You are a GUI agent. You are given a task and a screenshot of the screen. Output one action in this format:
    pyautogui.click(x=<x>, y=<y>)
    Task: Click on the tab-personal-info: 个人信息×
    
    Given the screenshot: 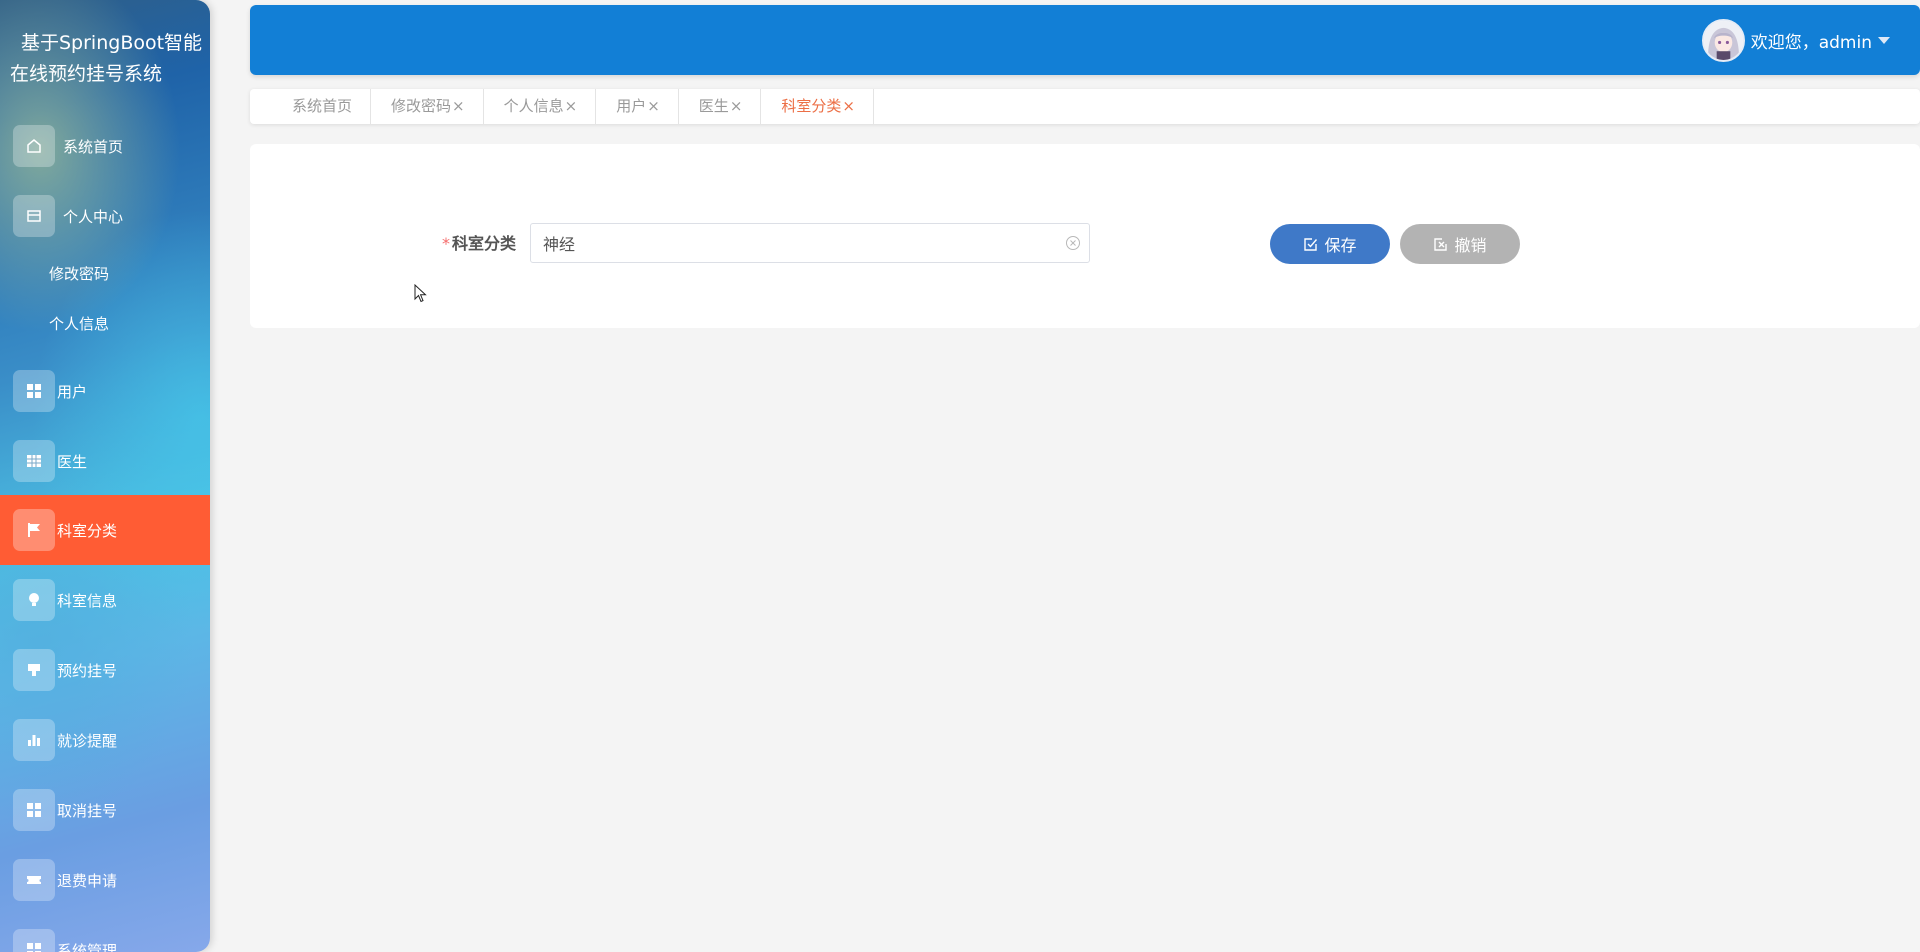 What is the action you would take?
    pyautogui.click(x=540, y=106)
    